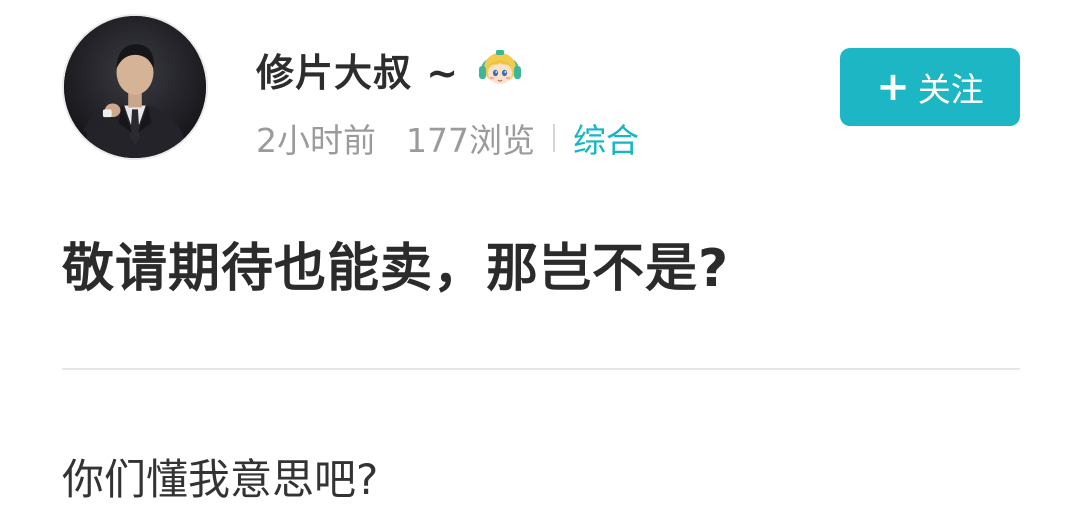 This screenshot has height=512, width=1080. I want to click on divider, so click(541, 369).